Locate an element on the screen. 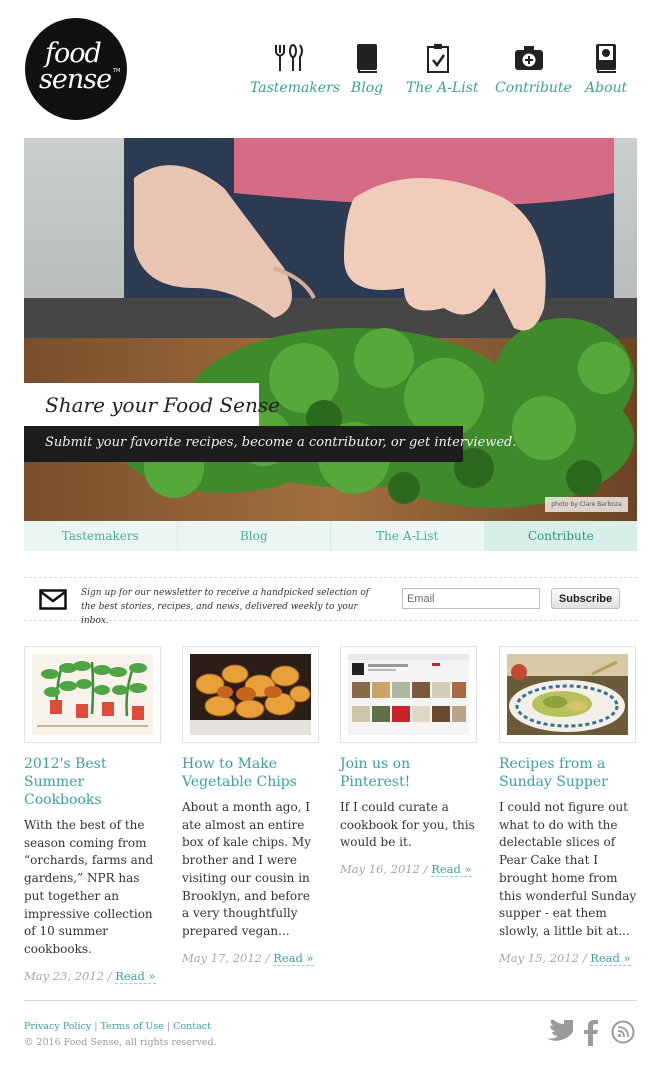 This screenshot has width=661, height=1080. hero-title: Share your Food Sense is located at coordinates (162, 405).